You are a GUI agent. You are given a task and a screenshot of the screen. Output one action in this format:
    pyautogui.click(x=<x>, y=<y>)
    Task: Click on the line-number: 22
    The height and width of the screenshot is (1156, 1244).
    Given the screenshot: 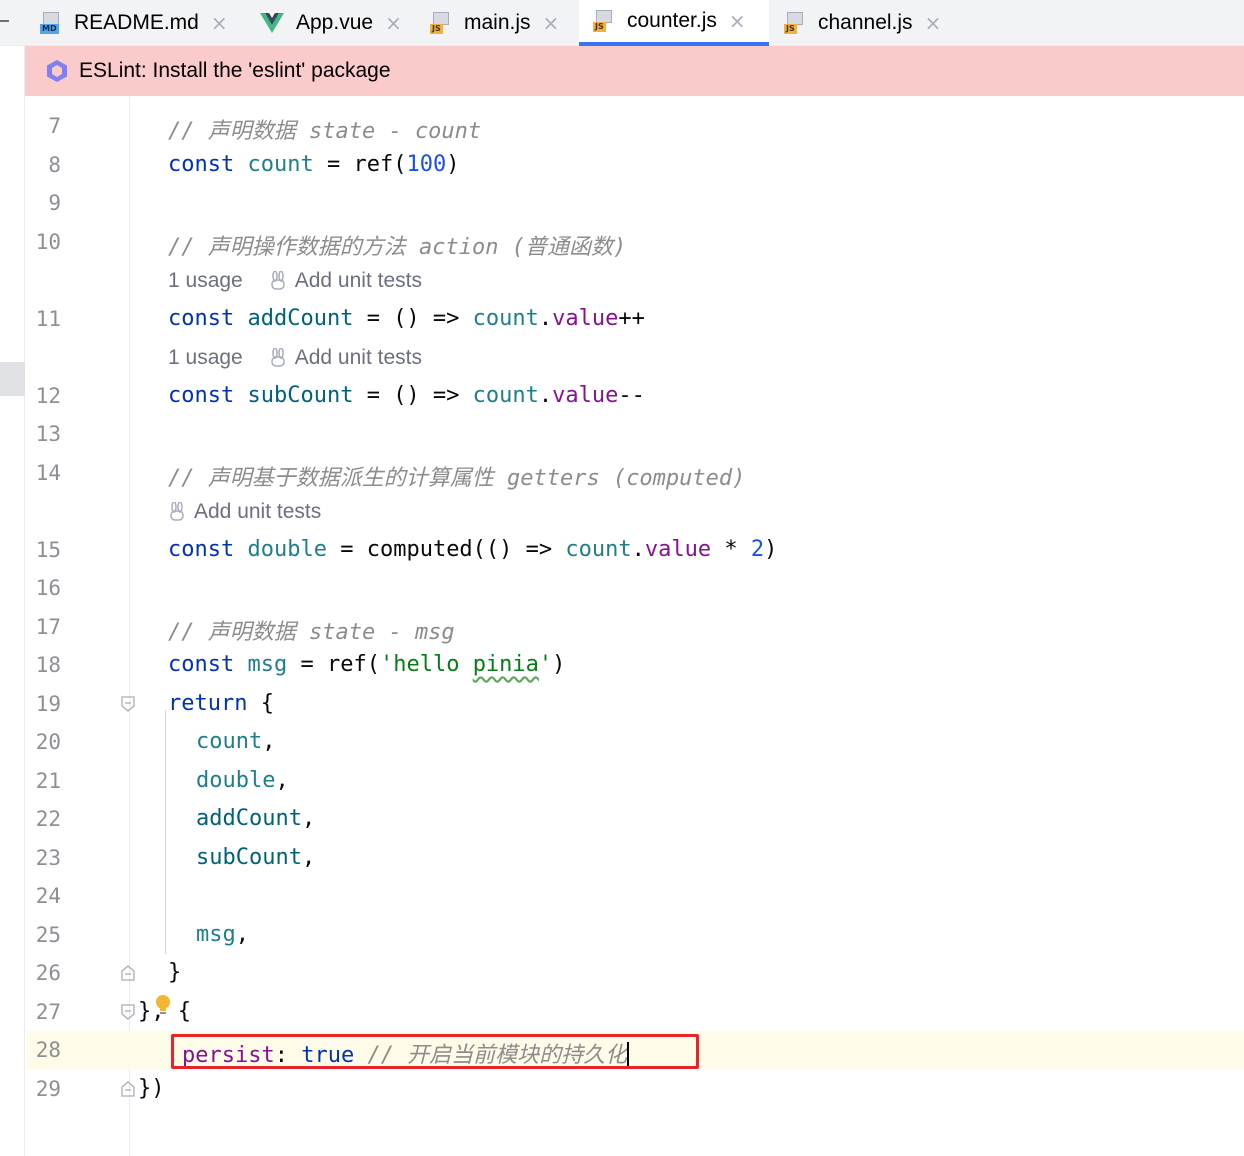 What is the action you would take?
    pyautogui.click(x=48, y=819)
    